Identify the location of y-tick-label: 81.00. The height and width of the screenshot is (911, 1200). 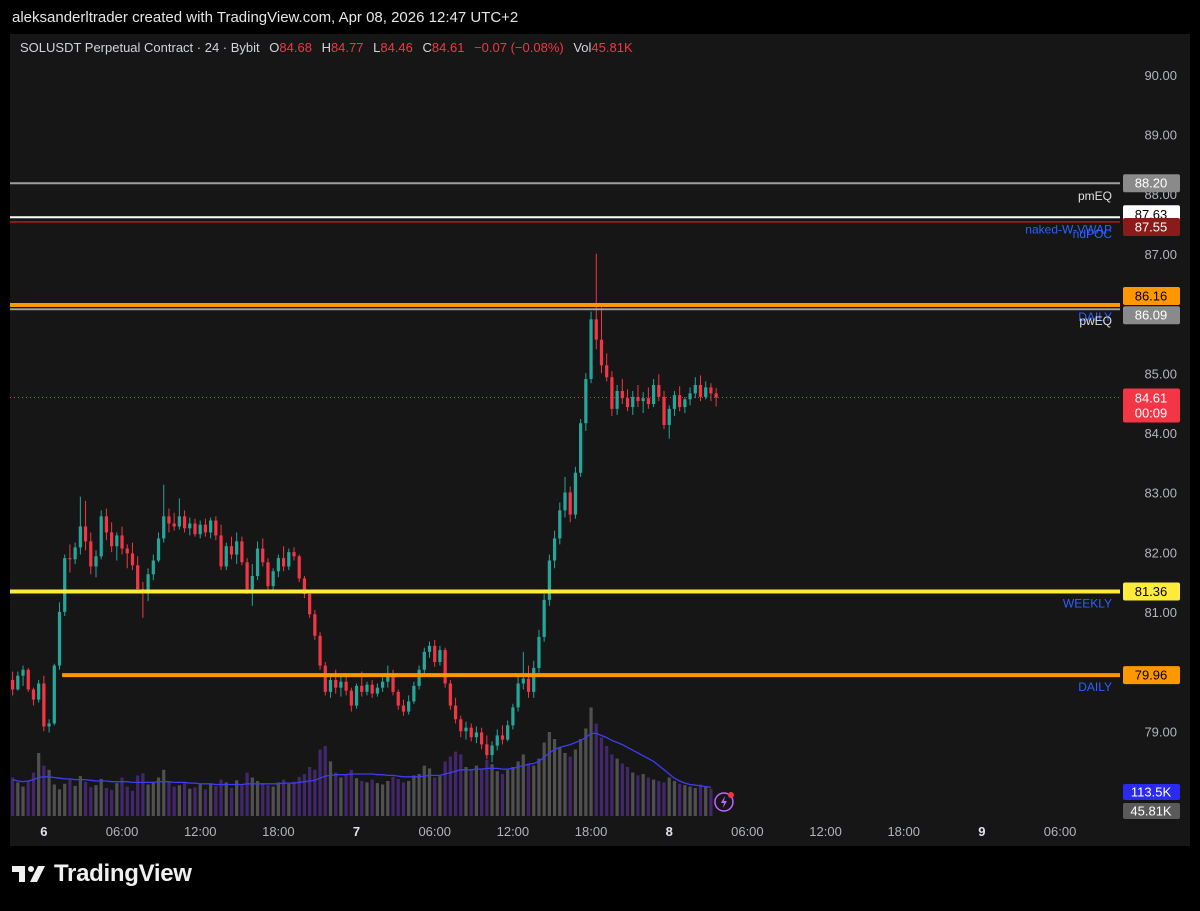
(1160, 612).